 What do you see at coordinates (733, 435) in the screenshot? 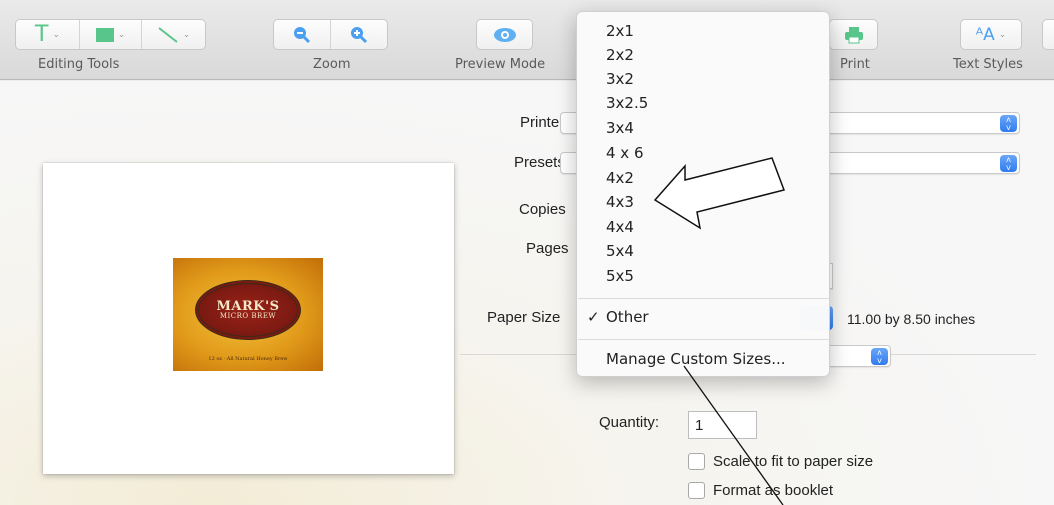
I see `annotation-pointer-line` at bounding box center [733, 435].